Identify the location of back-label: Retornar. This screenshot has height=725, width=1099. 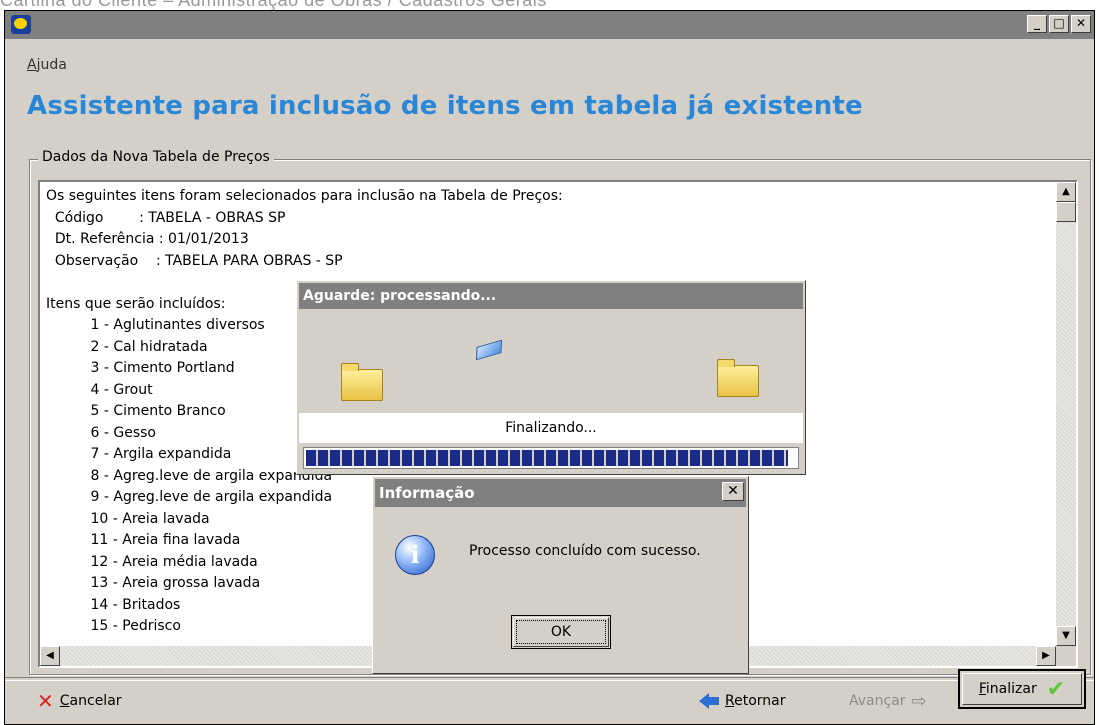
(755, 701).